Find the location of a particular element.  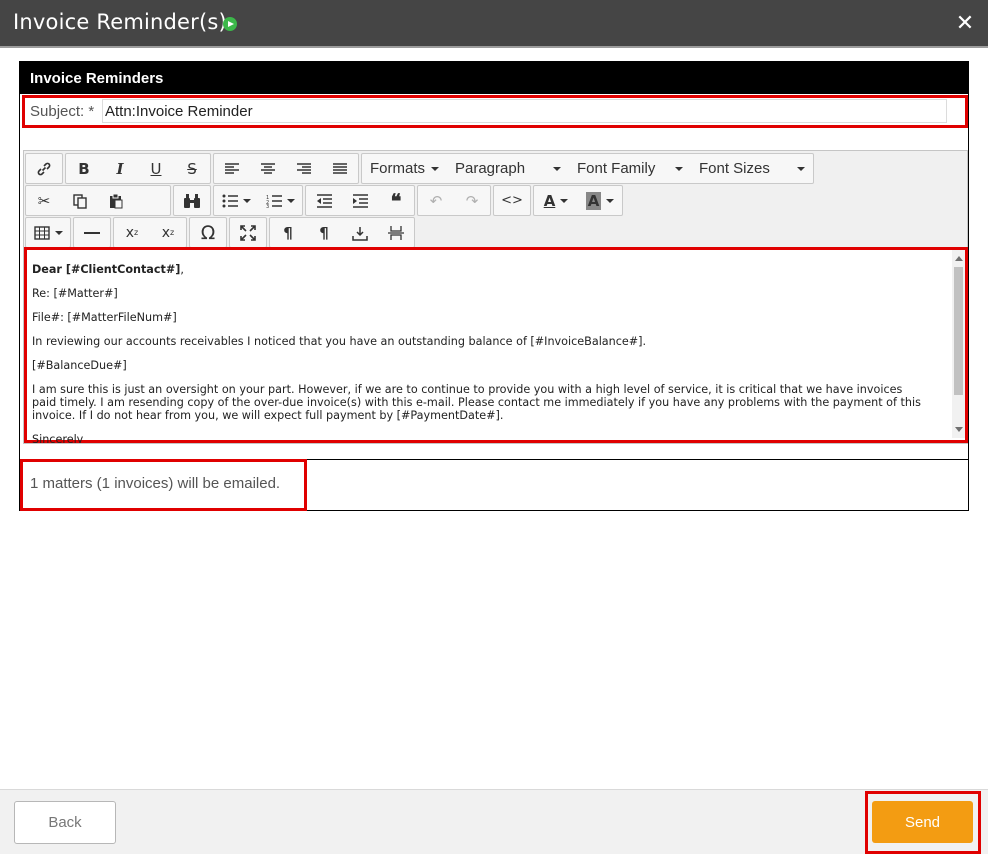

direction-group: ¶ ¶ is located at coordinates (342, 232).